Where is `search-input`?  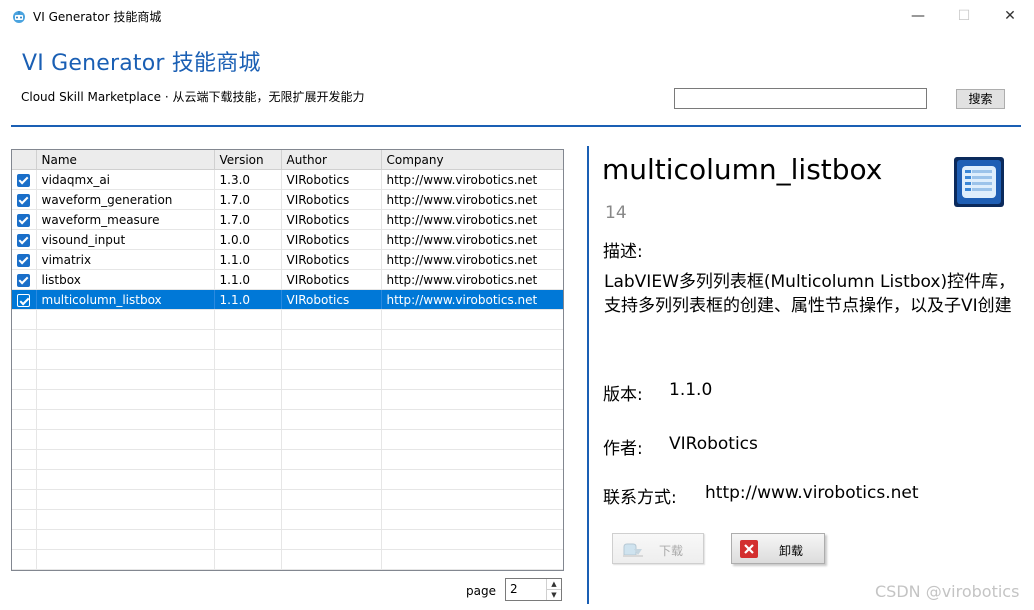 search-input is located at coordinates (800, 98).